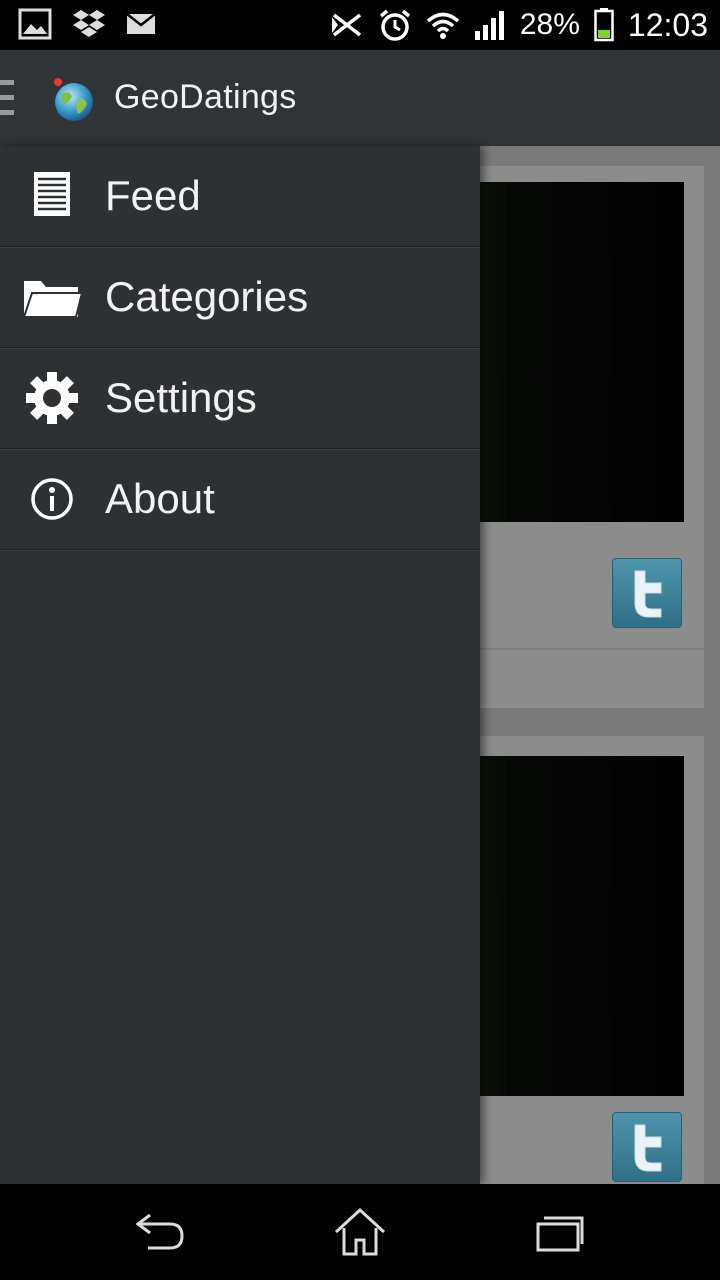 This screenshot has height=1280, width=720. What do you see at coordinates (181, 397) in the screenshot?
I see `drawer-item-label: Settings` at bounding box center [181, 397].